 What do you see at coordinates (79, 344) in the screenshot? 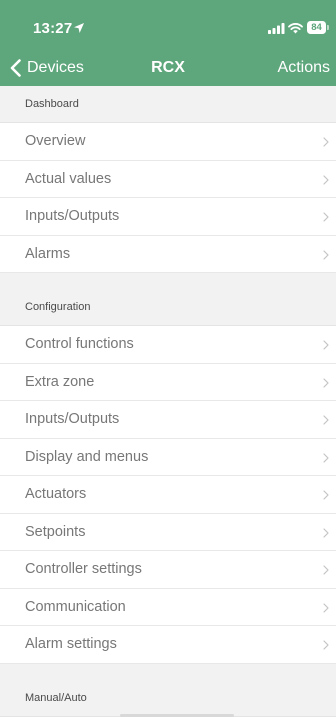
I see `list-item-label: Control functions` at bounding box center [79, 344].